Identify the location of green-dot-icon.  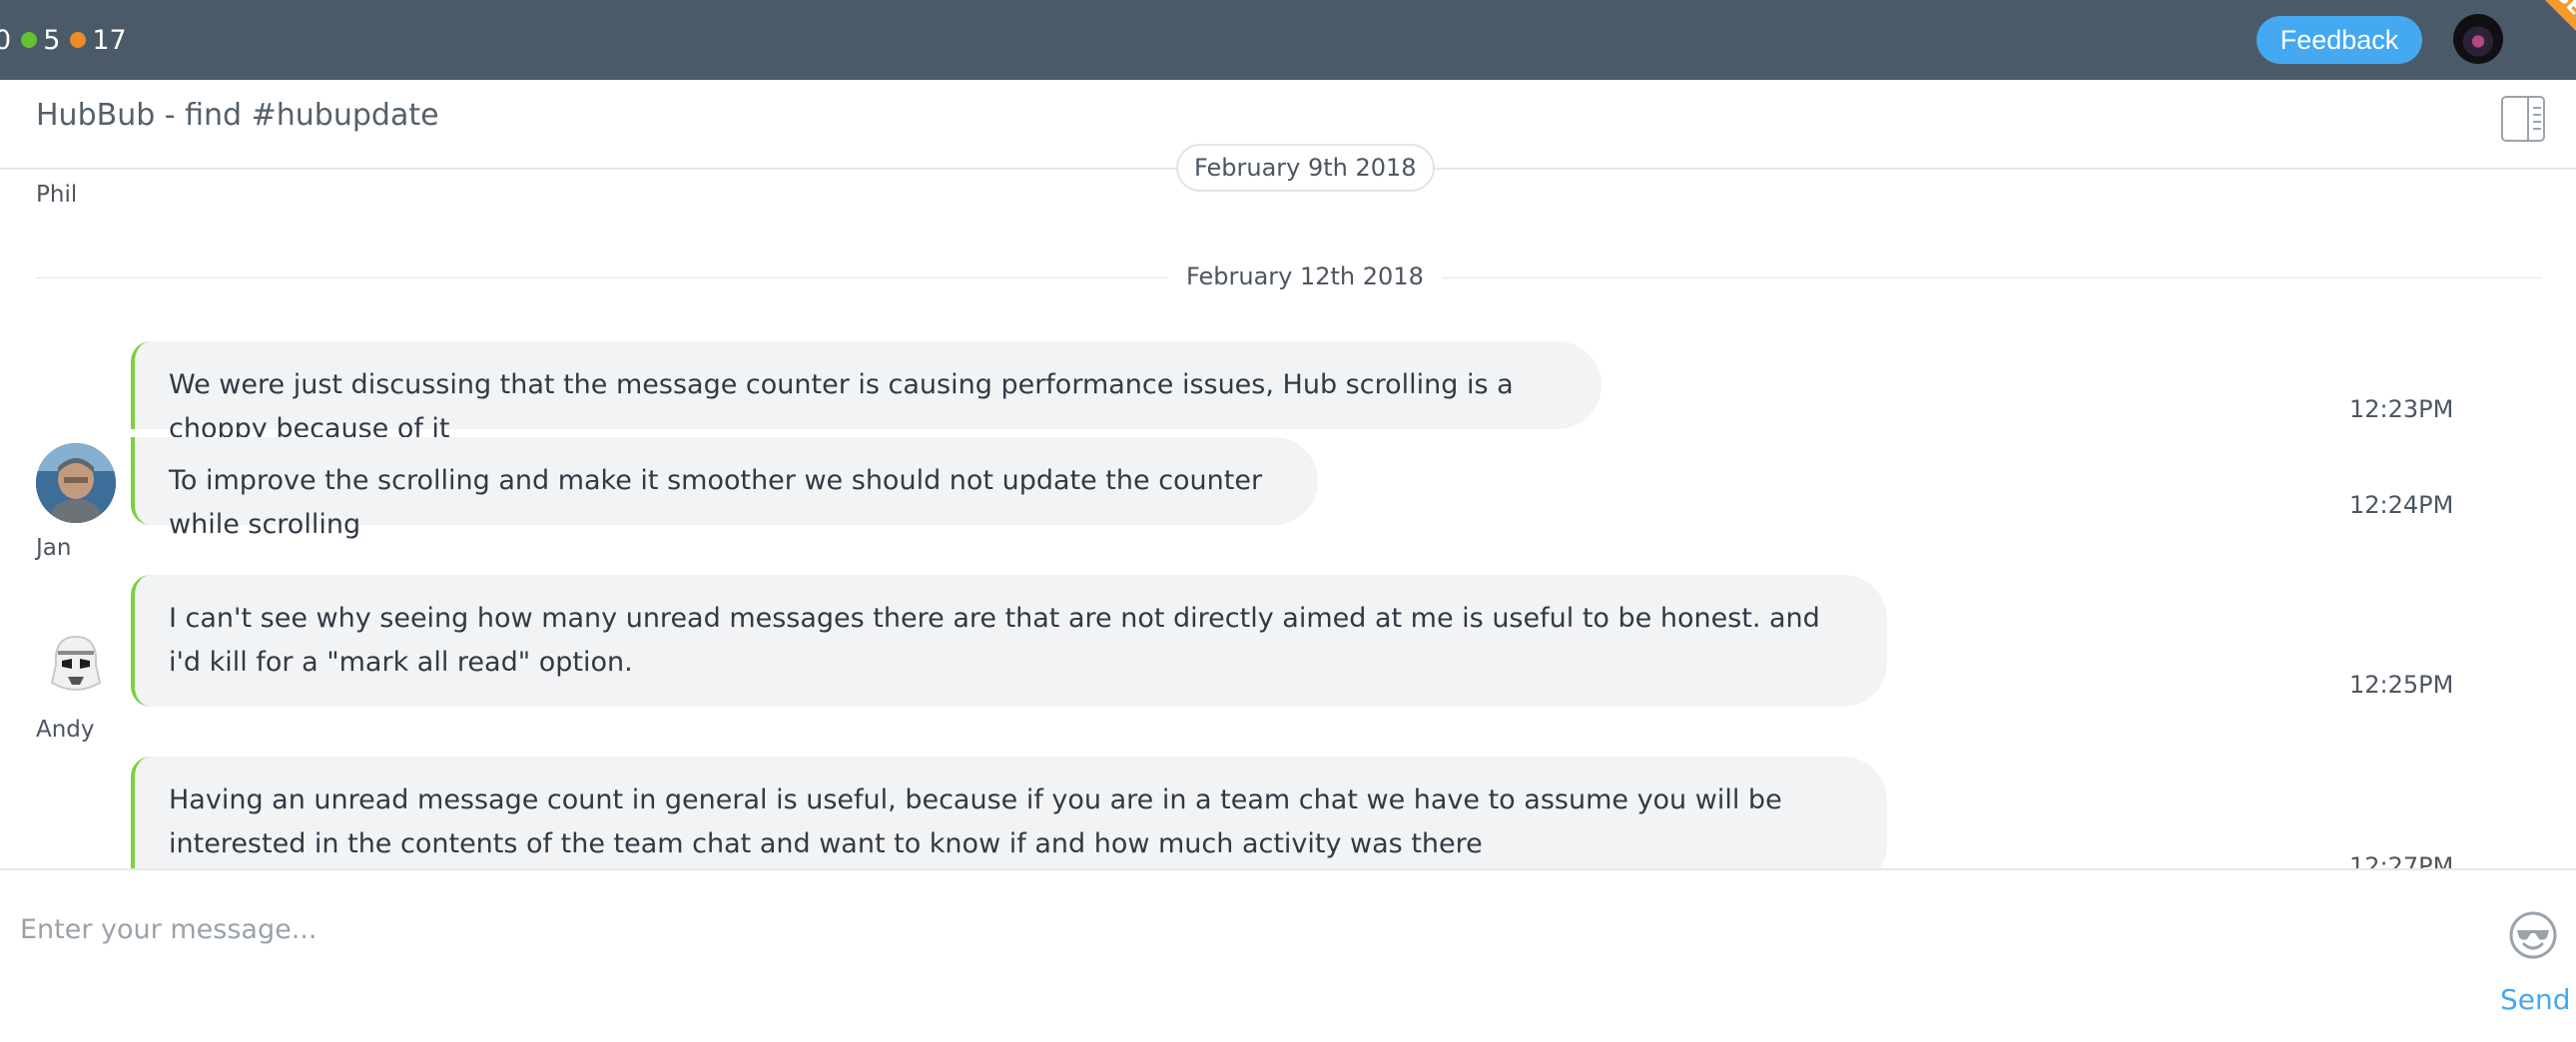
(29, 40).